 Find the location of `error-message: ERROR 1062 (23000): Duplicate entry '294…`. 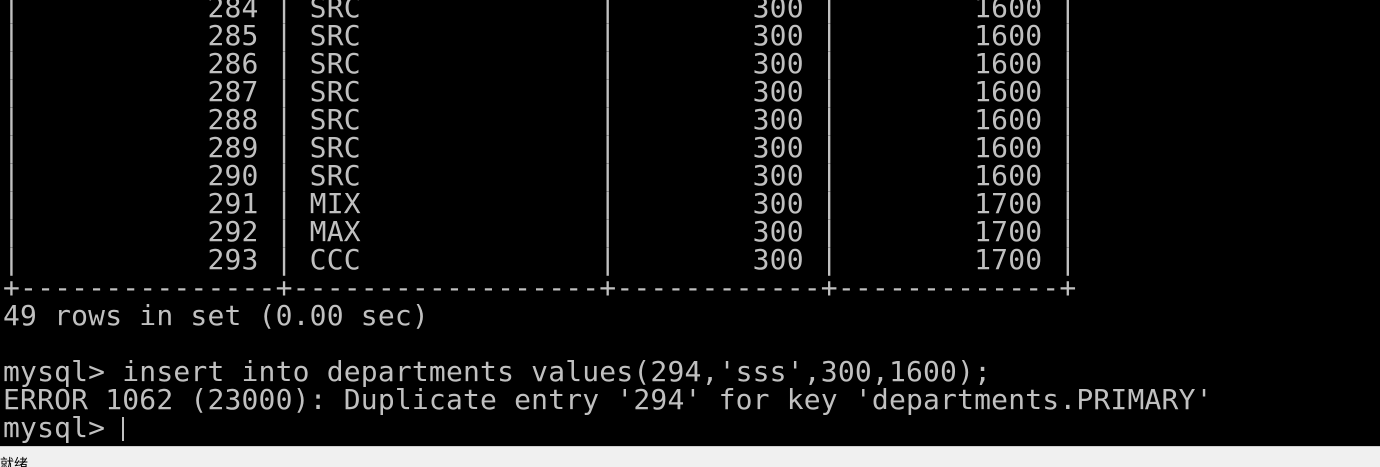

error-message: ERROR 1062 (23000): Duplicate entry '294… is located at coordinates (608, 399).